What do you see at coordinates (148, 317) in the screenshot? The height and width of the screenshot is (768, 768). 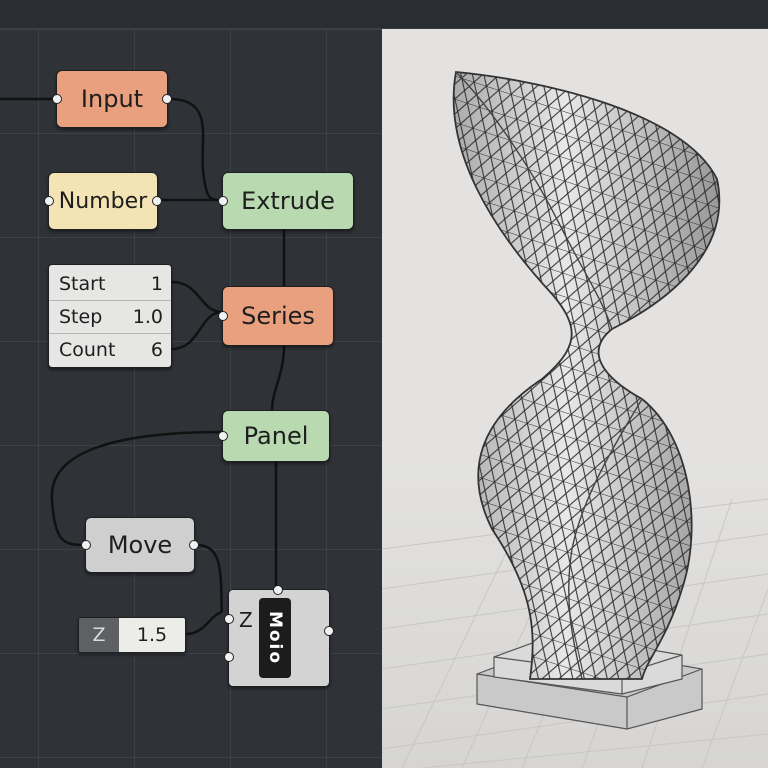 I see `param-step-value: 1.0` at bounding box center [148, 317].